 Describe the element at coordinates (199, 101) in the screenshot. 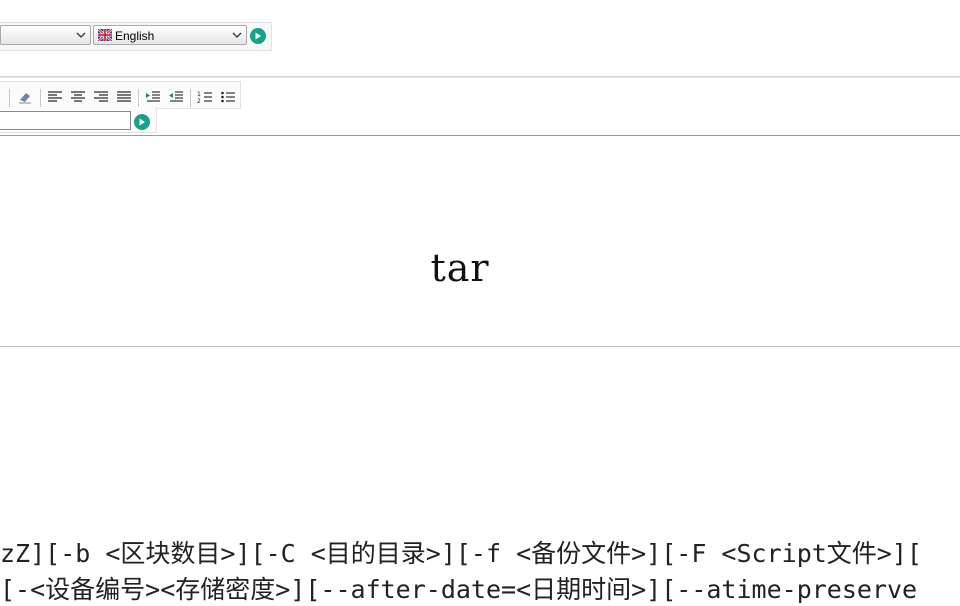

I see `svg-text: 2` at that location.